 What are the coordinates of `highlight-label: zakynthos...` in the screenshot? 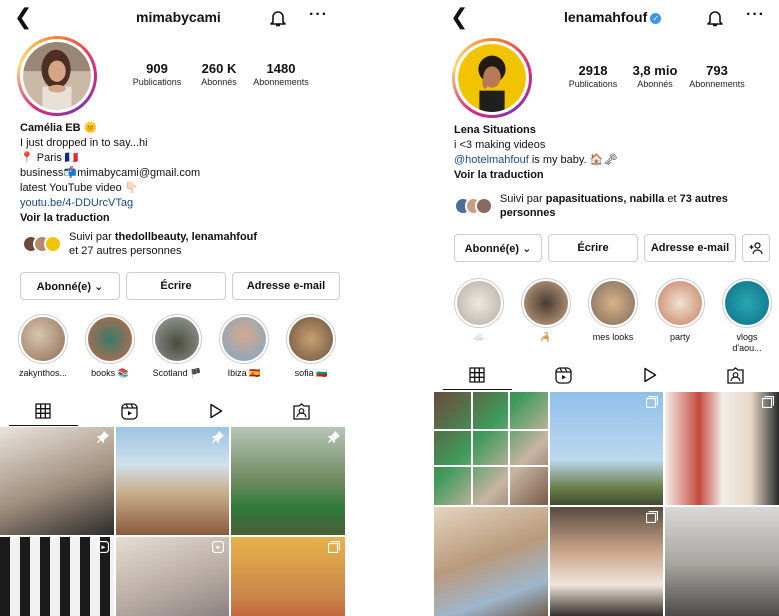 It's located at (43, 373).